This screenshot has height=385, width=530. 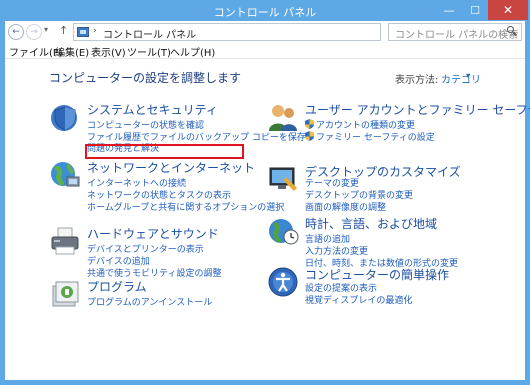 I want to click on search-input: コントロール パネルの検索, so click(x=455, y=32).